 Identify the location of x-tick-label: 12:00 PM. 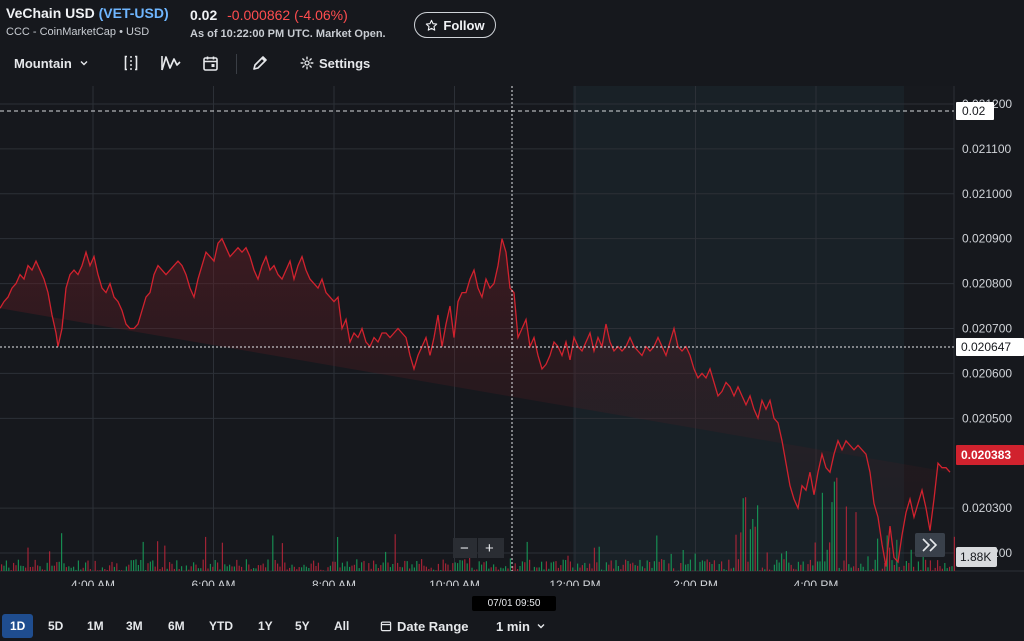
(574, 582).